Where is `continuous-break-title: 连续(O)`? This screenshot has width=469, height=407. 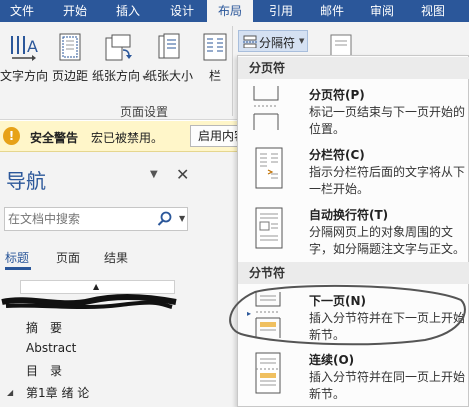
continuous-break-title: 连续(O) is located at coordinates (332, 360).